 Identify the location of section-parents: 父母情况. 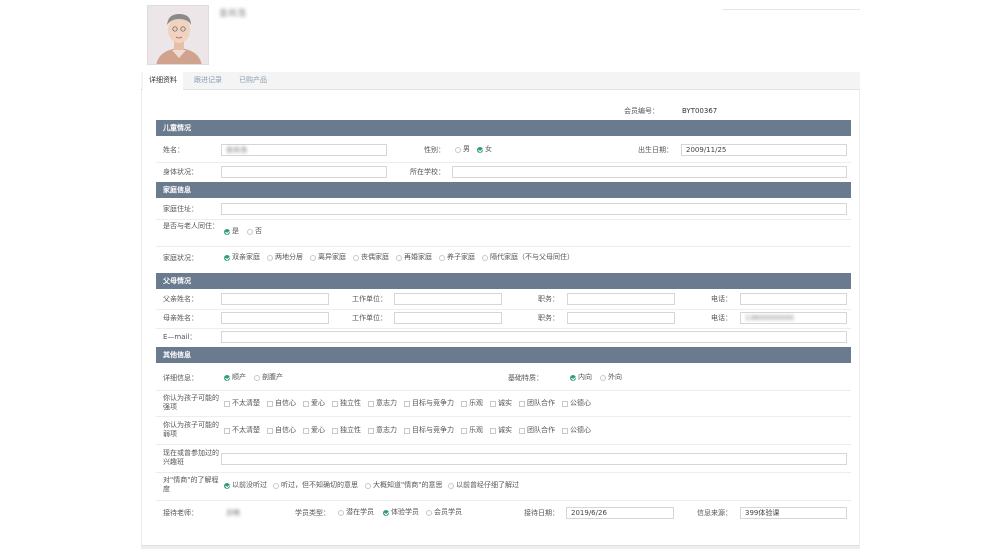
(503, 281).